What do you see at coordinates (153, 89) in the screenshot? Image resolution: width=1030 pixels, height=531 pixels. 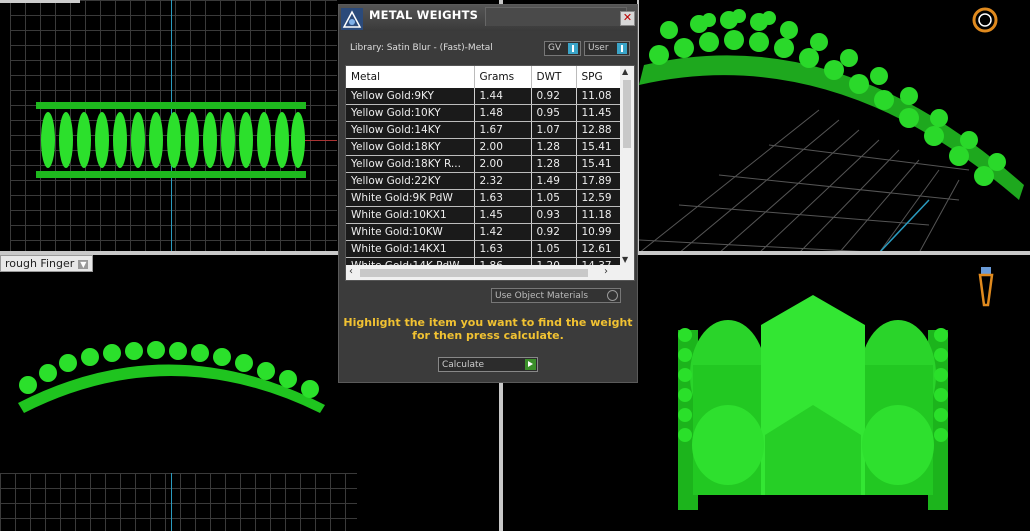 I see `ring-model-top-view` at bounding box center [153, 89].